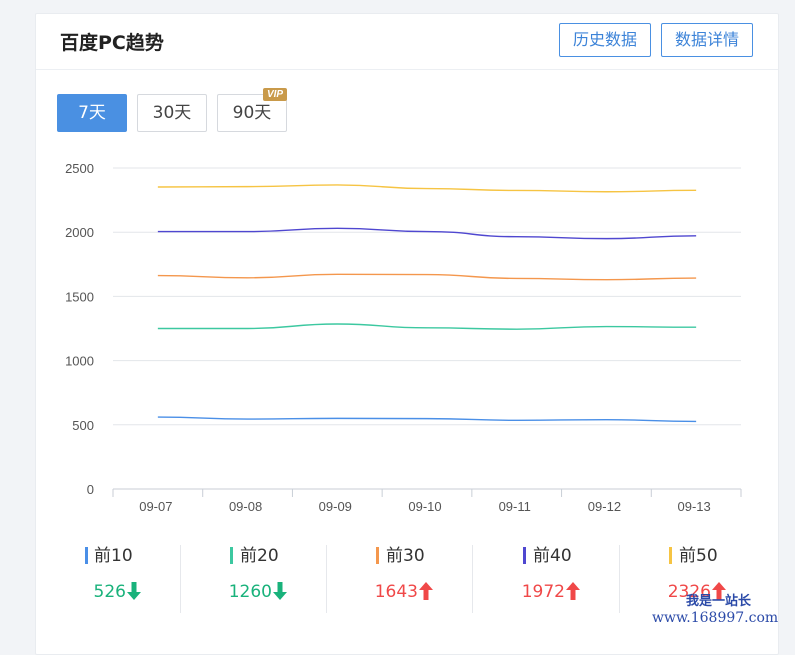  What do you see at coordinates (113, 556) in the screenshot?
I see `stat-label: 前10` at bounding box center [113, 556].